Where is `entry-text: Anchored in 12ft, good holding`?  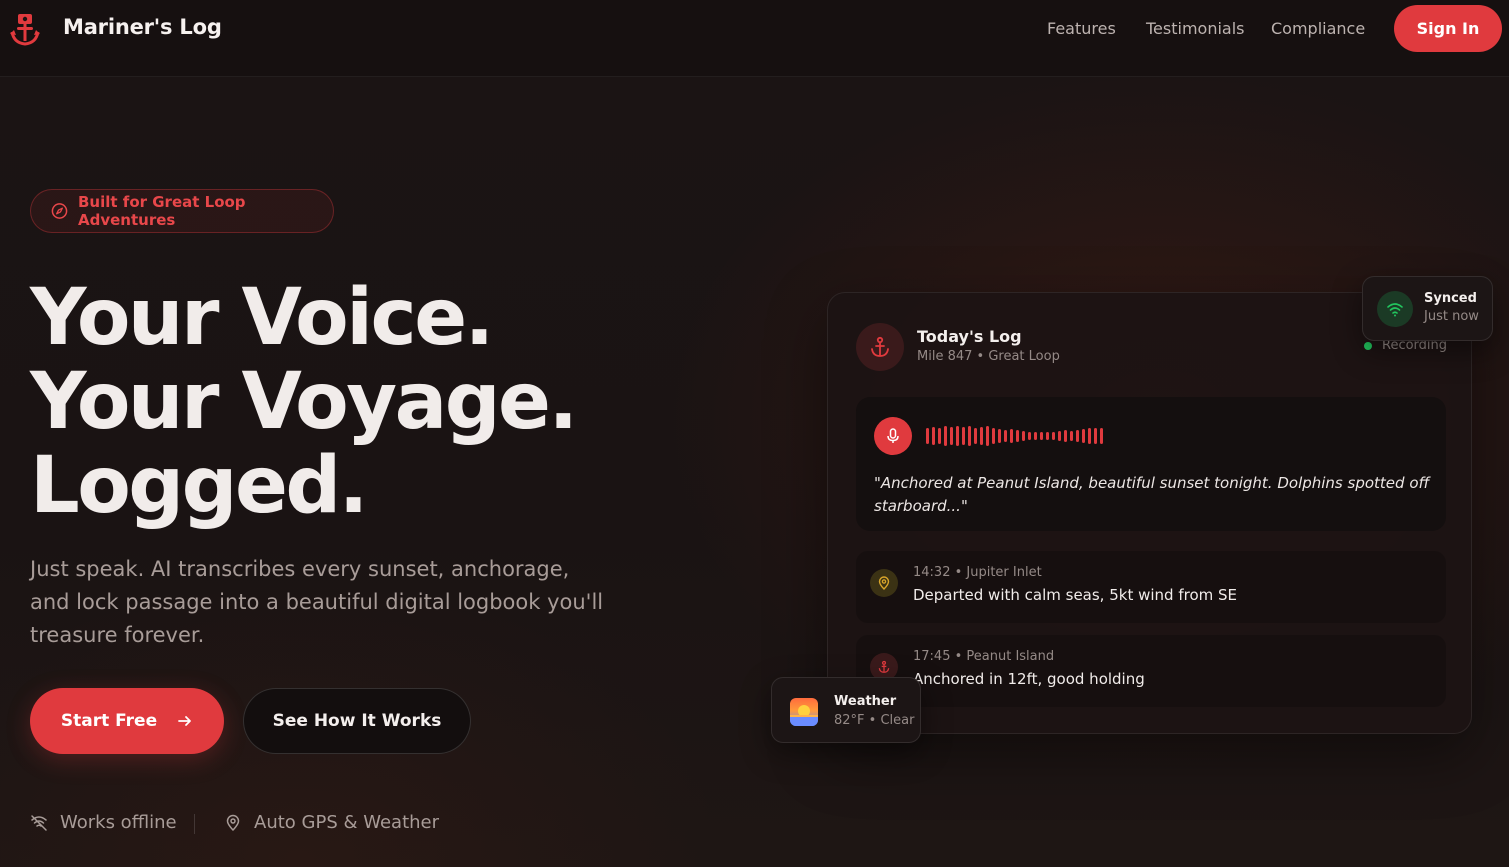 entry-text: Anchored in 12ft, good holding is located at coordinates (1029, 679).